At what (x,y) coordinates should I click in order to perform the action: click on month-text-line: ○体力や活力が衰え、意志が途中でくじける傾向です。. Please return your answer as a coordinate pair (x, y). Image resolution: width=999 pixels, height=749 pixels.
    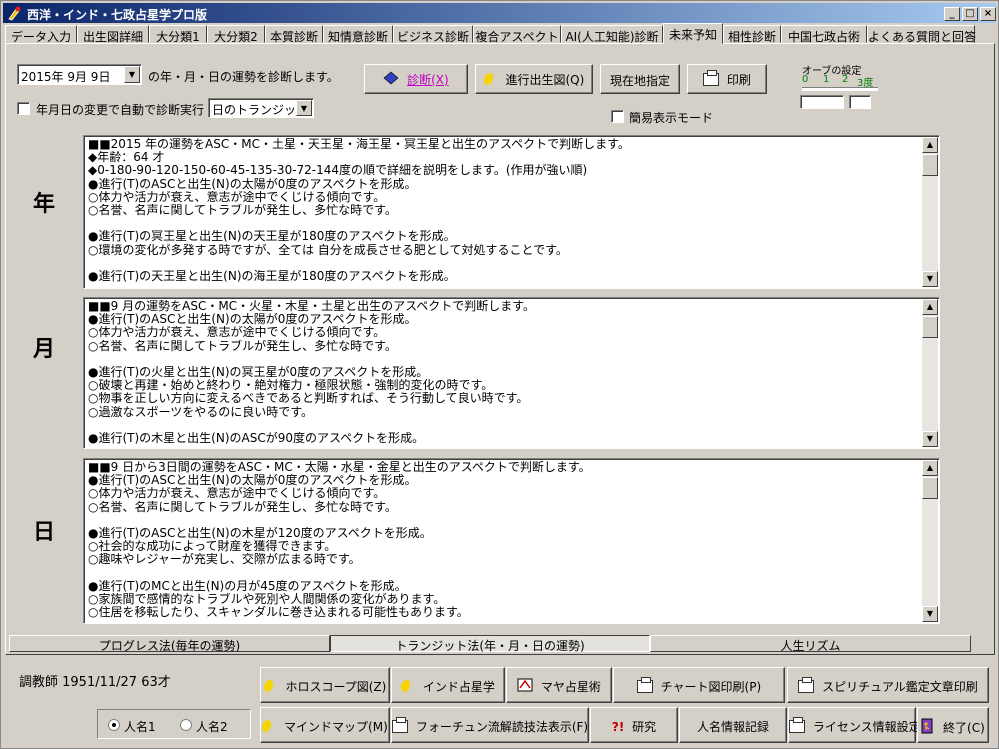
    Looking at the image, I should click on (237, 333).